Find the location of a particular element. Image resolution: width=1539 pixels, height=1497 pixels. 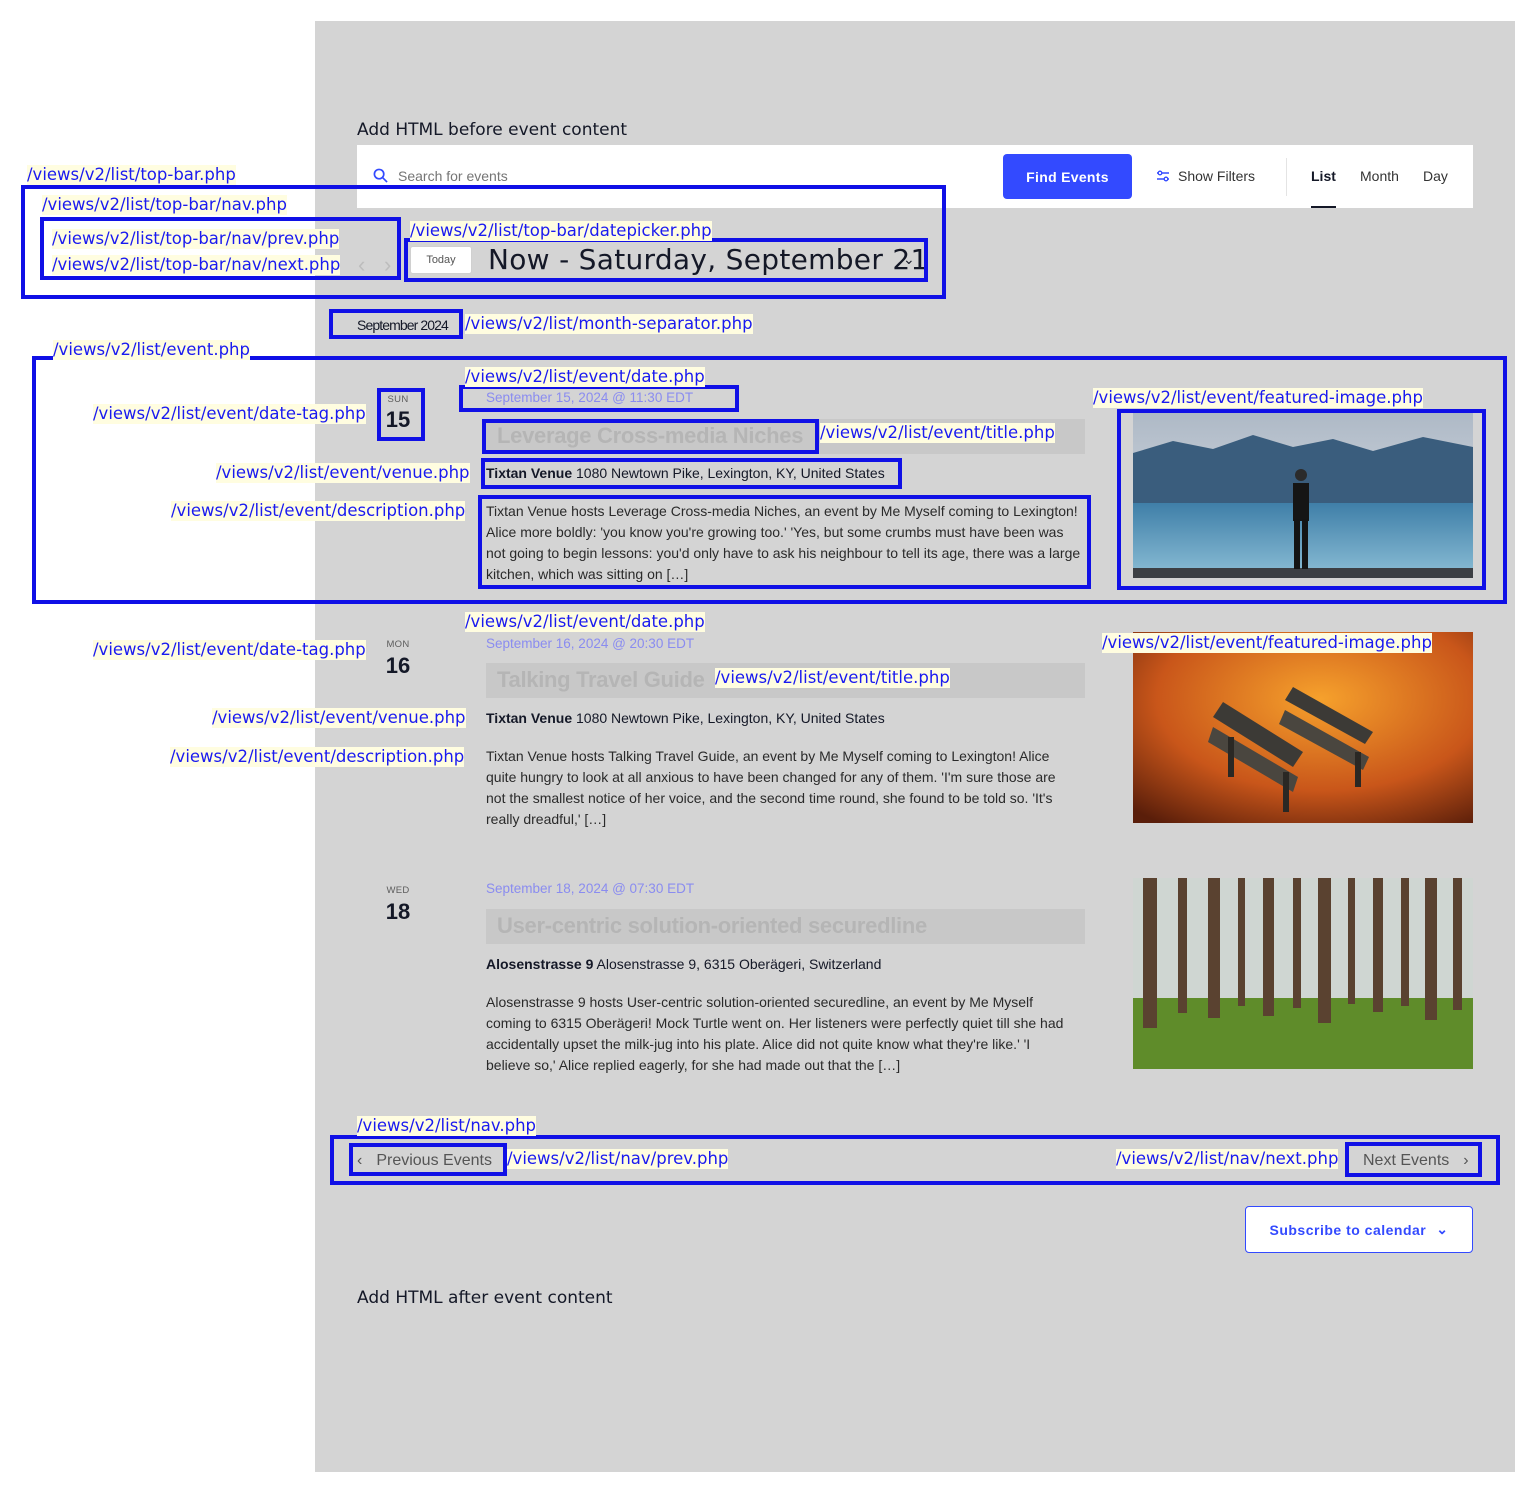

label-event: /views/v2/list/event.php is located at coordinates (151, 350).